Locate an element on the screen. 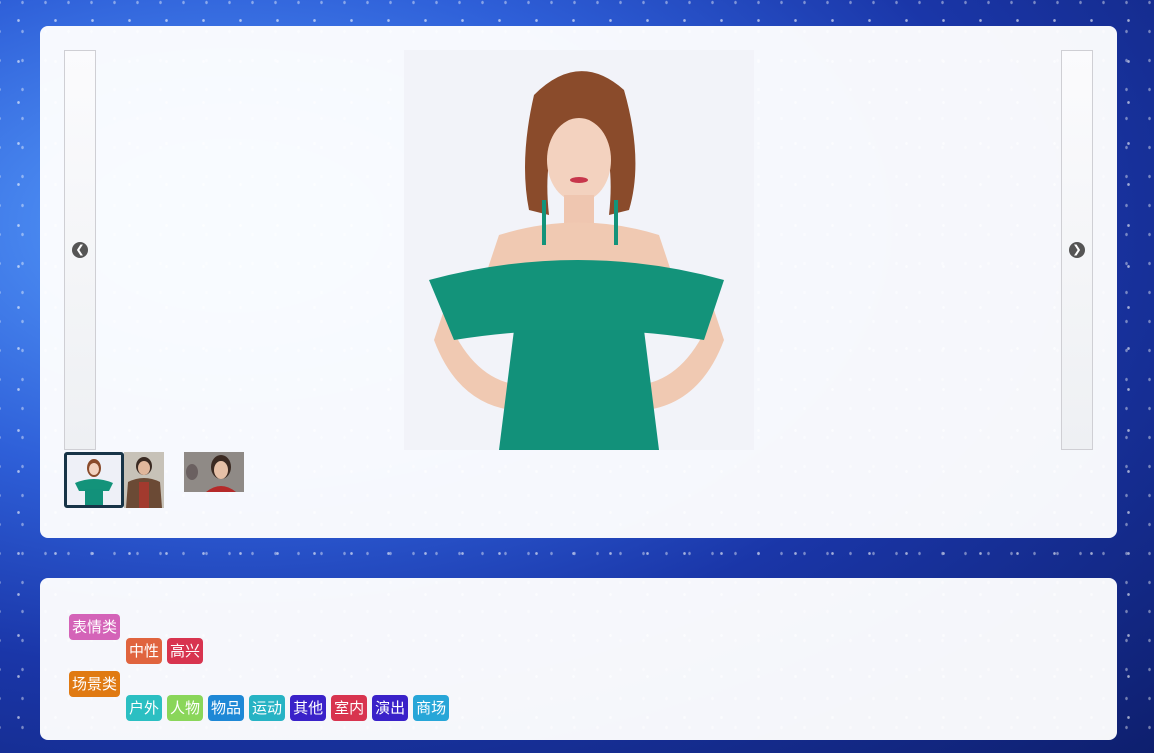  tag-item: 其他 is located at coordinates (308, 708).